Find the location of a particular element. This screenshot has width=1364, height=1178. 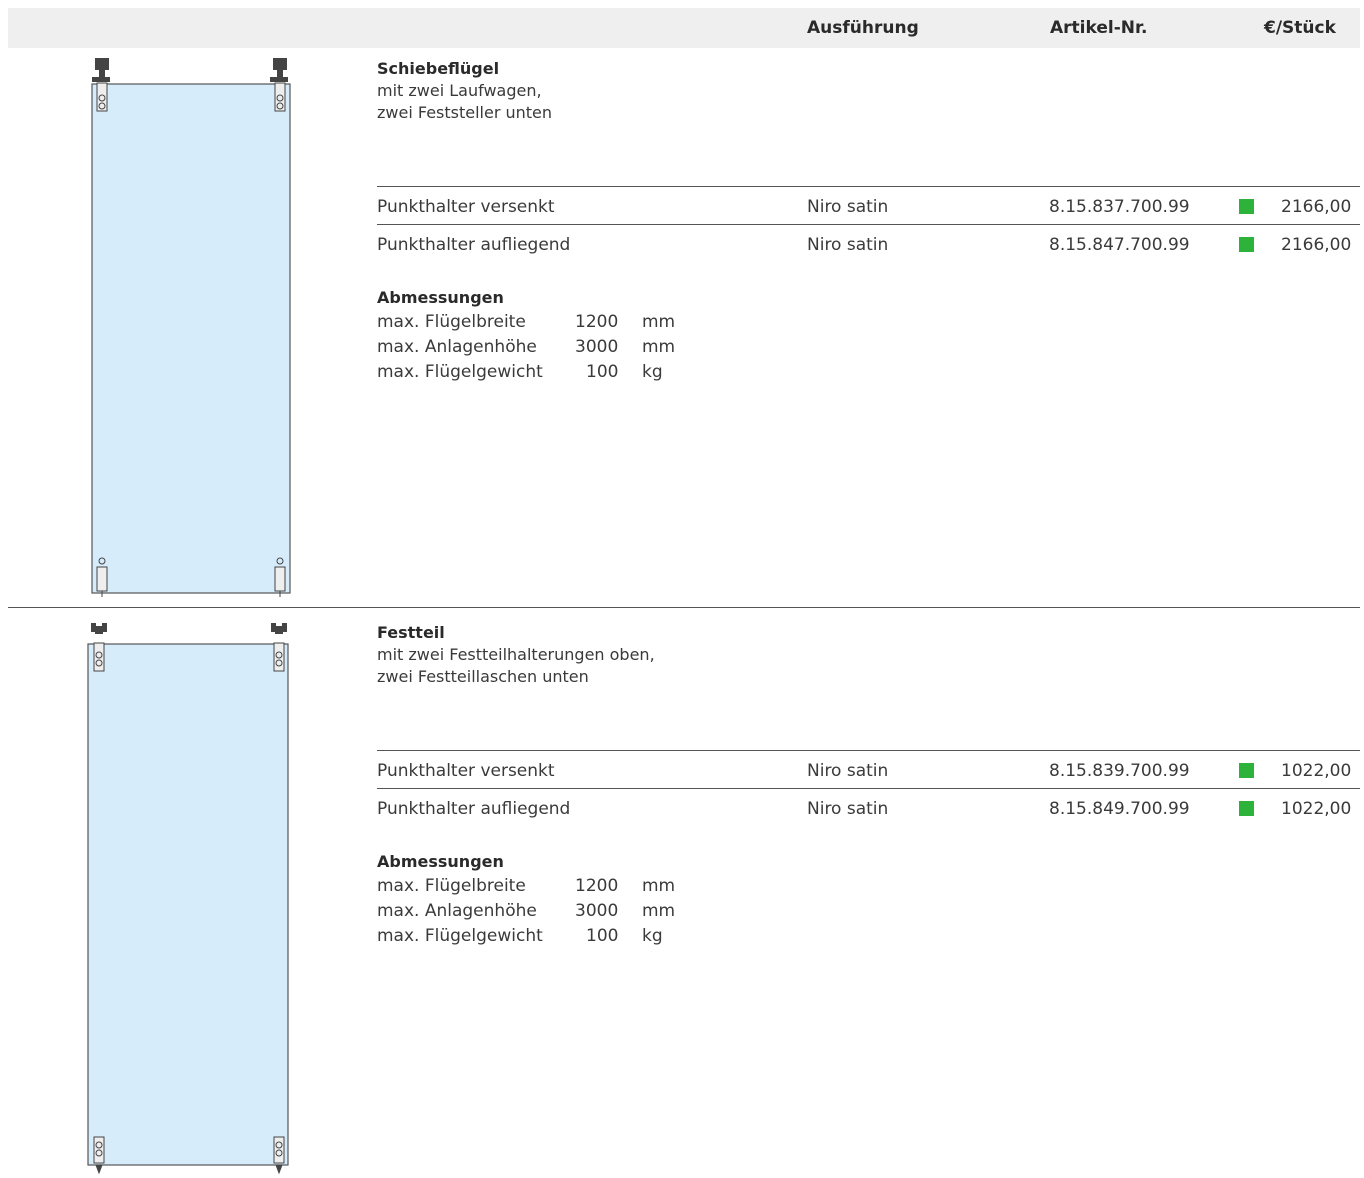

column-header-ausfuehrung: Ausführung is located at coordinates (863, 28).